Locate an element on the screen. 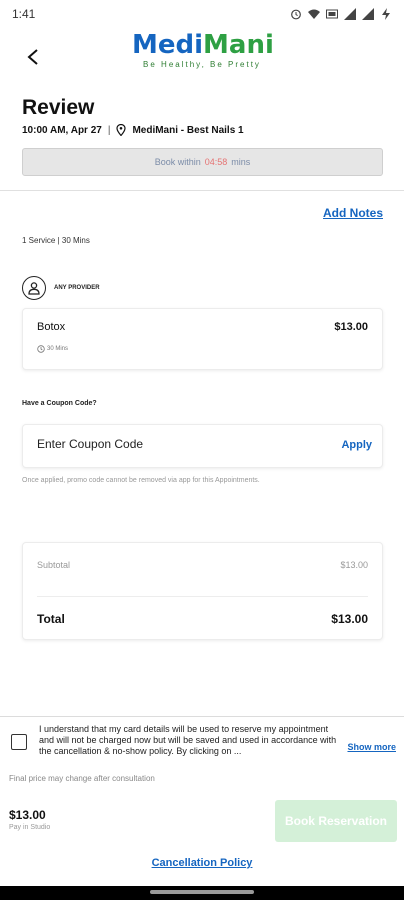 Image resolution: width=404 pixels, height=900 pixels. subtotal-label: Subtotal is located at coordinates (54, 565).